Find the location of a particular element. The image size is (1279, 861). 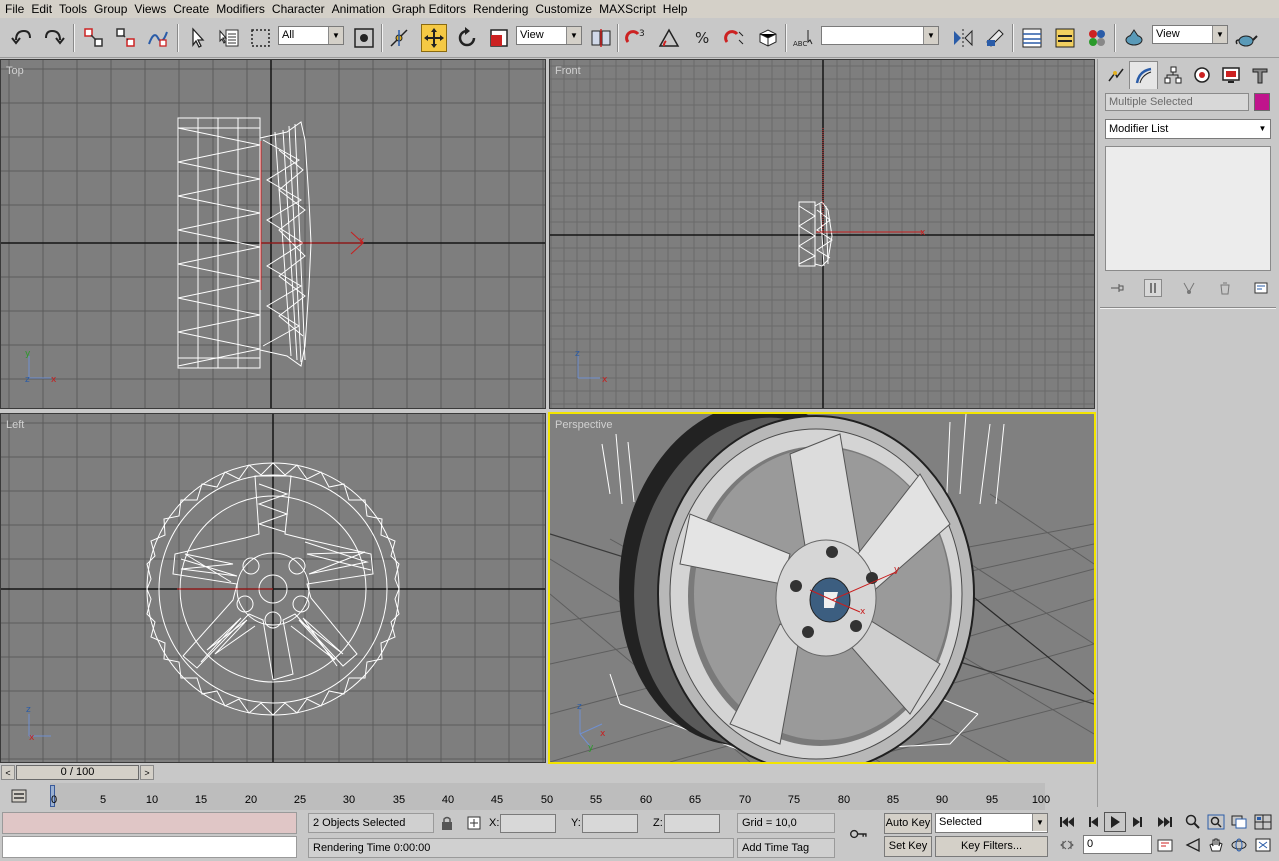

hierarchy-tab-icon is located at coordinates (1172, 75).